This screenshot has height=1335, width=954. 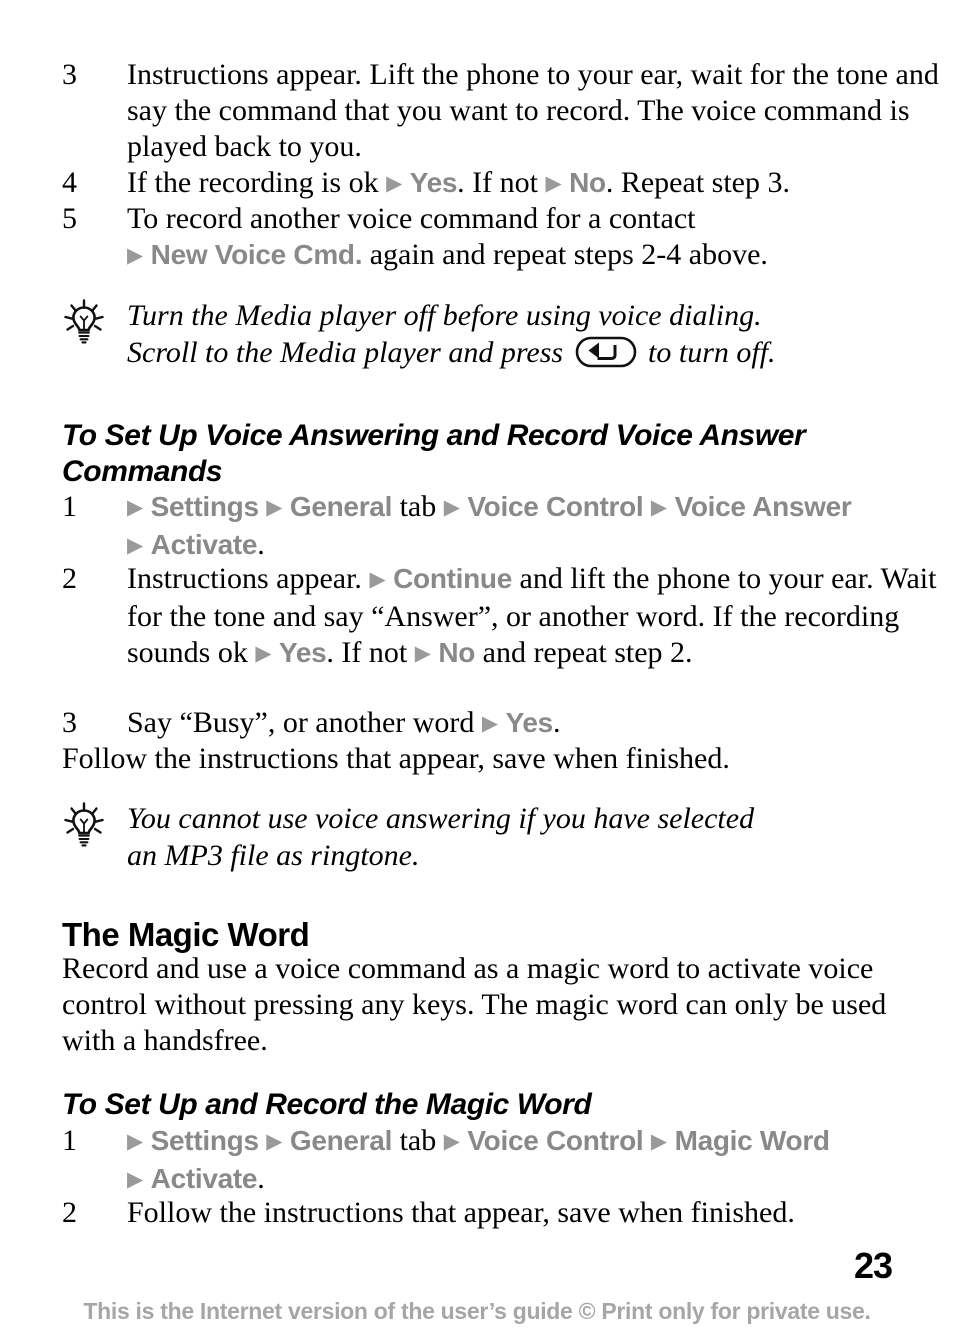 I want to click on menu-item-new-voice-cmd: New Voice Cmd., so click(x=257, y=254).